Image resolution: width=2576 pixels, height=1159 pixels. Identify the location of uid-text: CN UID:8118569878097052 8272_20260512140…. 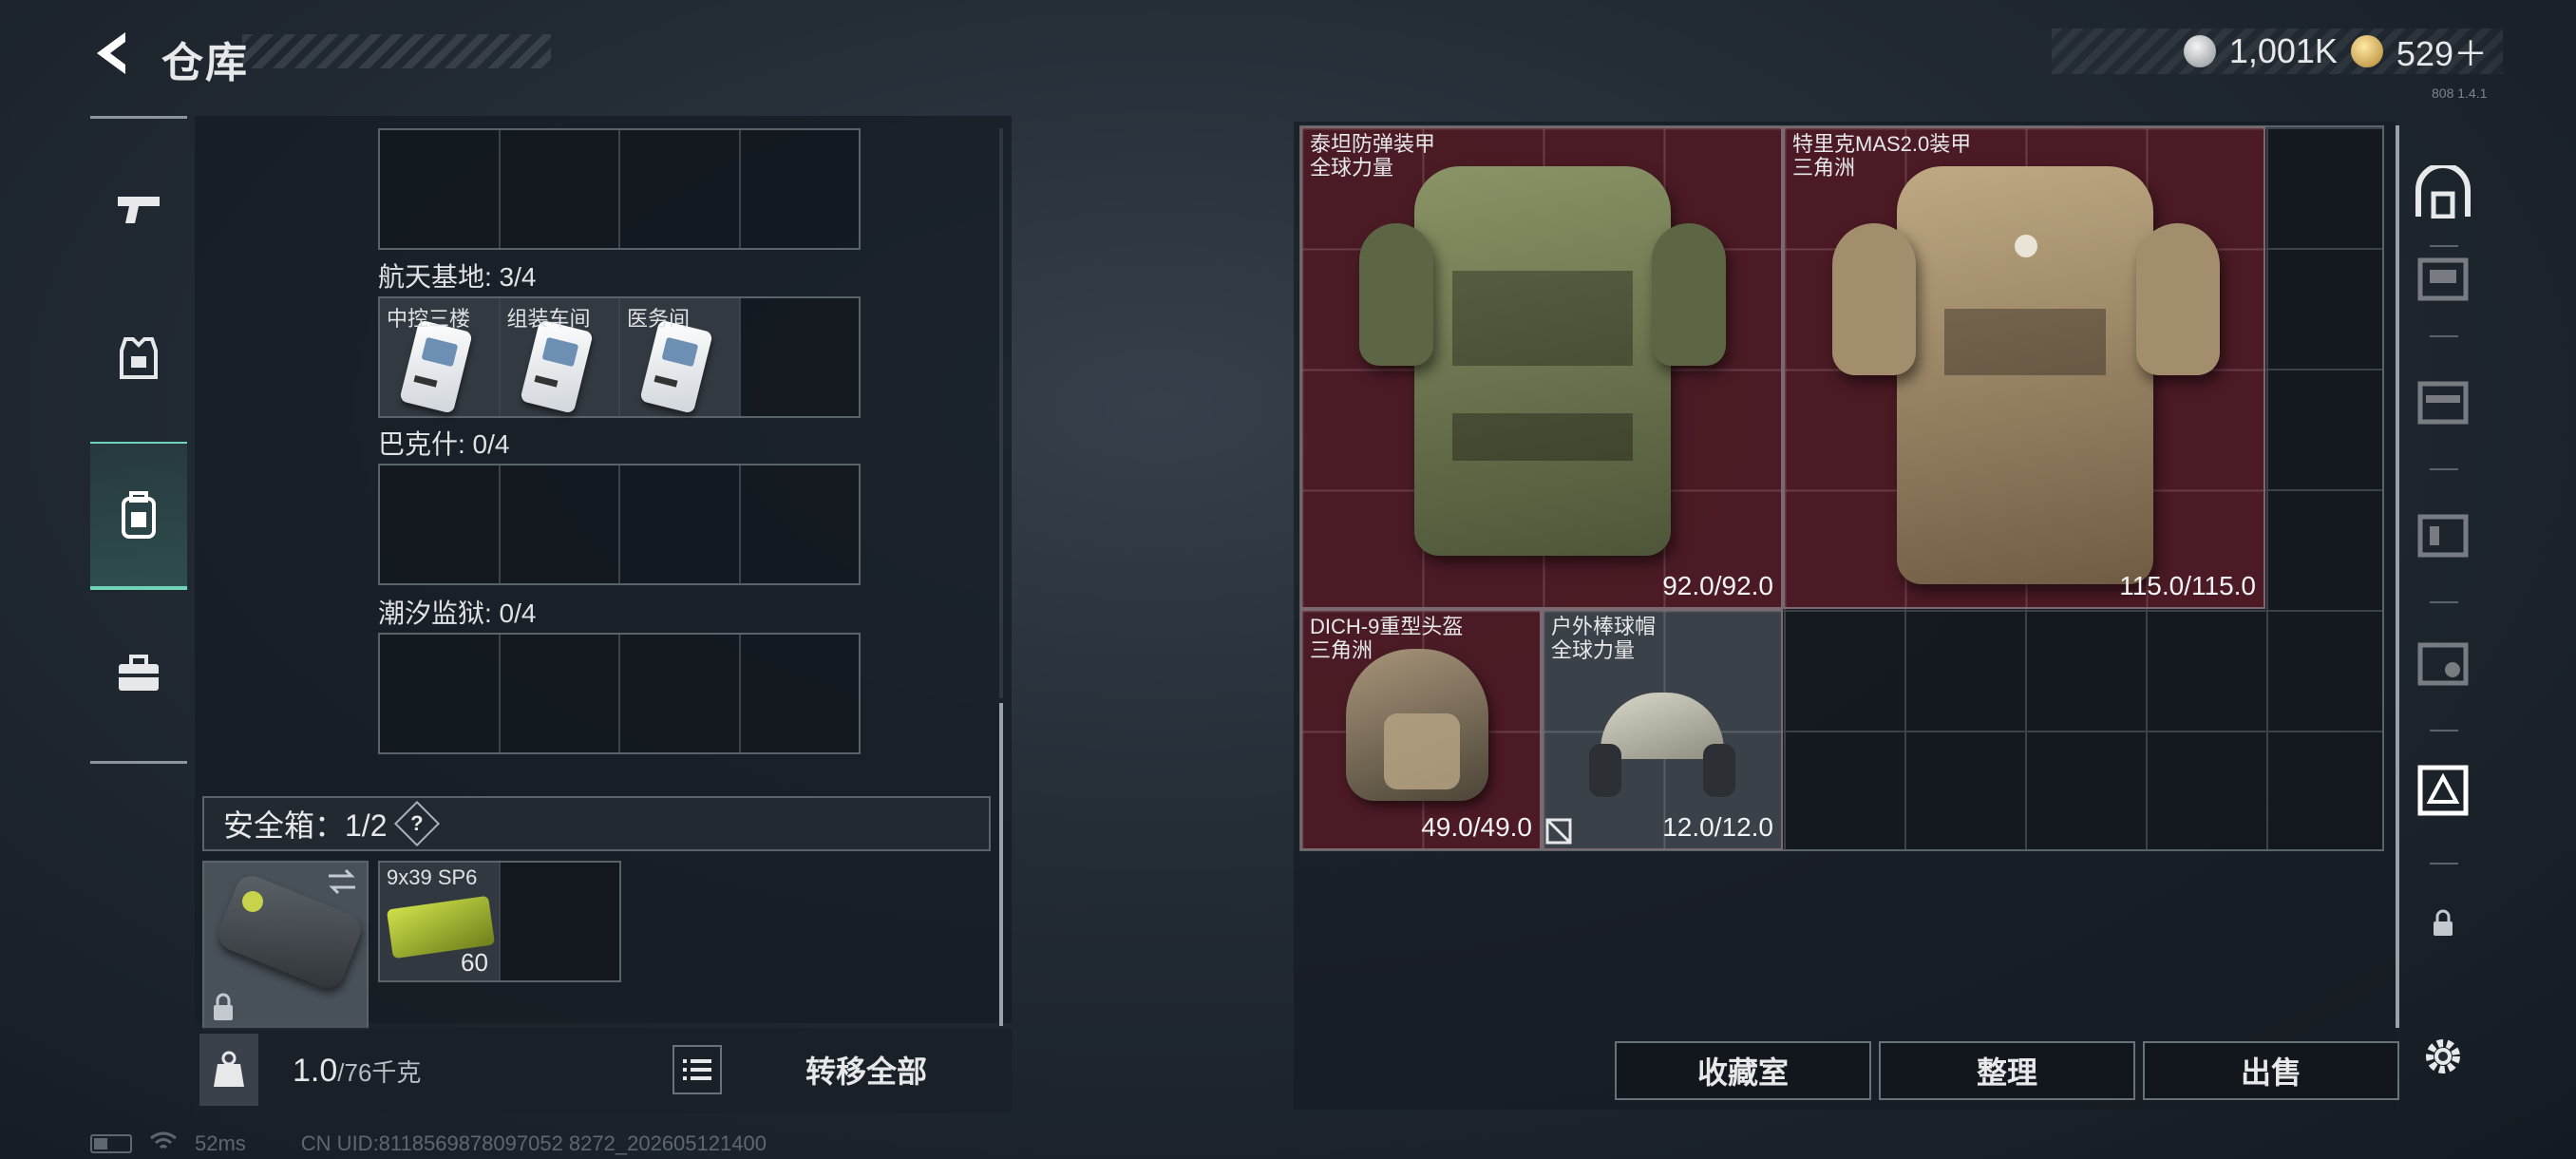
(533, 1143).